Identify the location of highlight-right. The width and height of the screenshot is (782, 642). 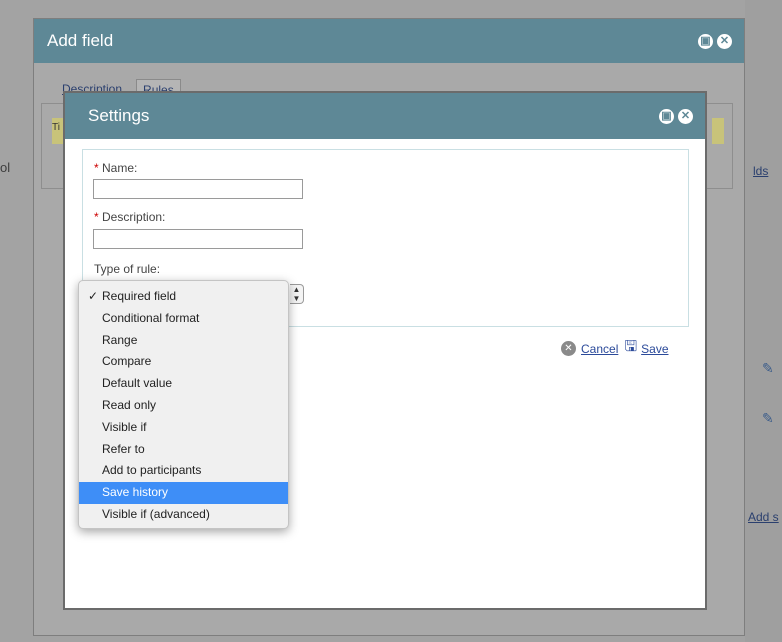
(718, 131).